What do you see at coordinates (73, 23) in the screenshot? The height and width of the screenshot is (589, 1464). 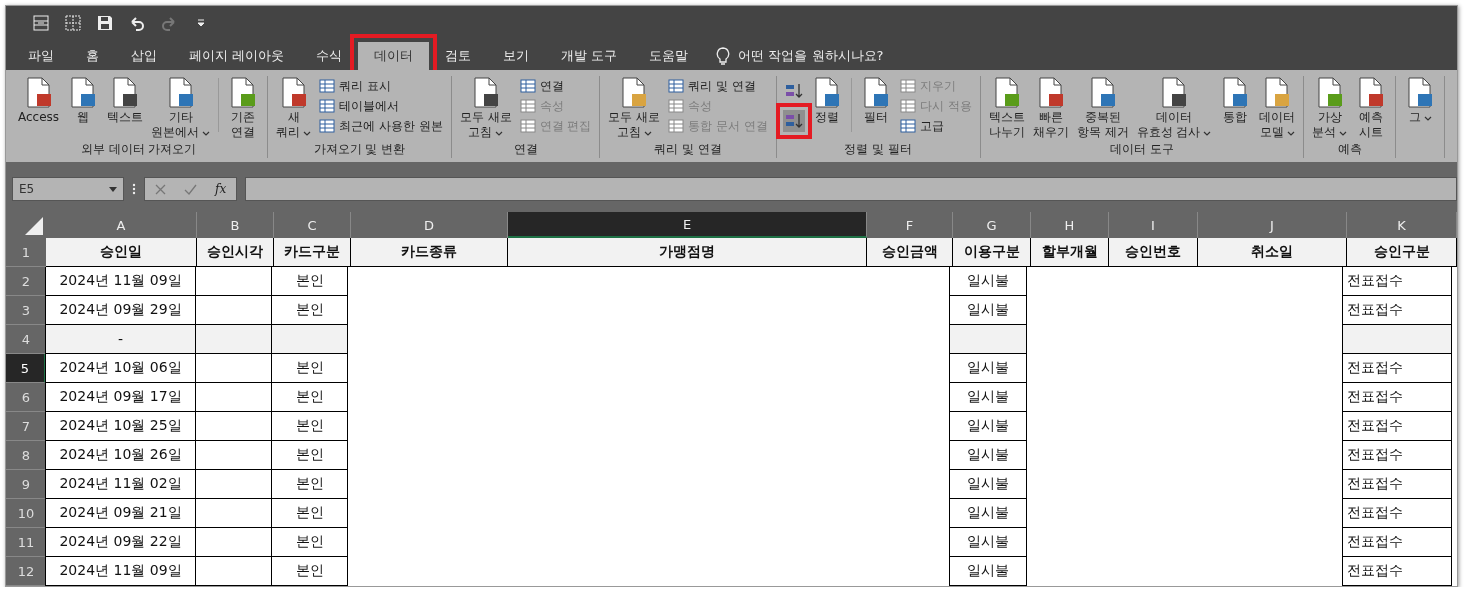 I see `grid-icon` at bounding box center [73, 23].